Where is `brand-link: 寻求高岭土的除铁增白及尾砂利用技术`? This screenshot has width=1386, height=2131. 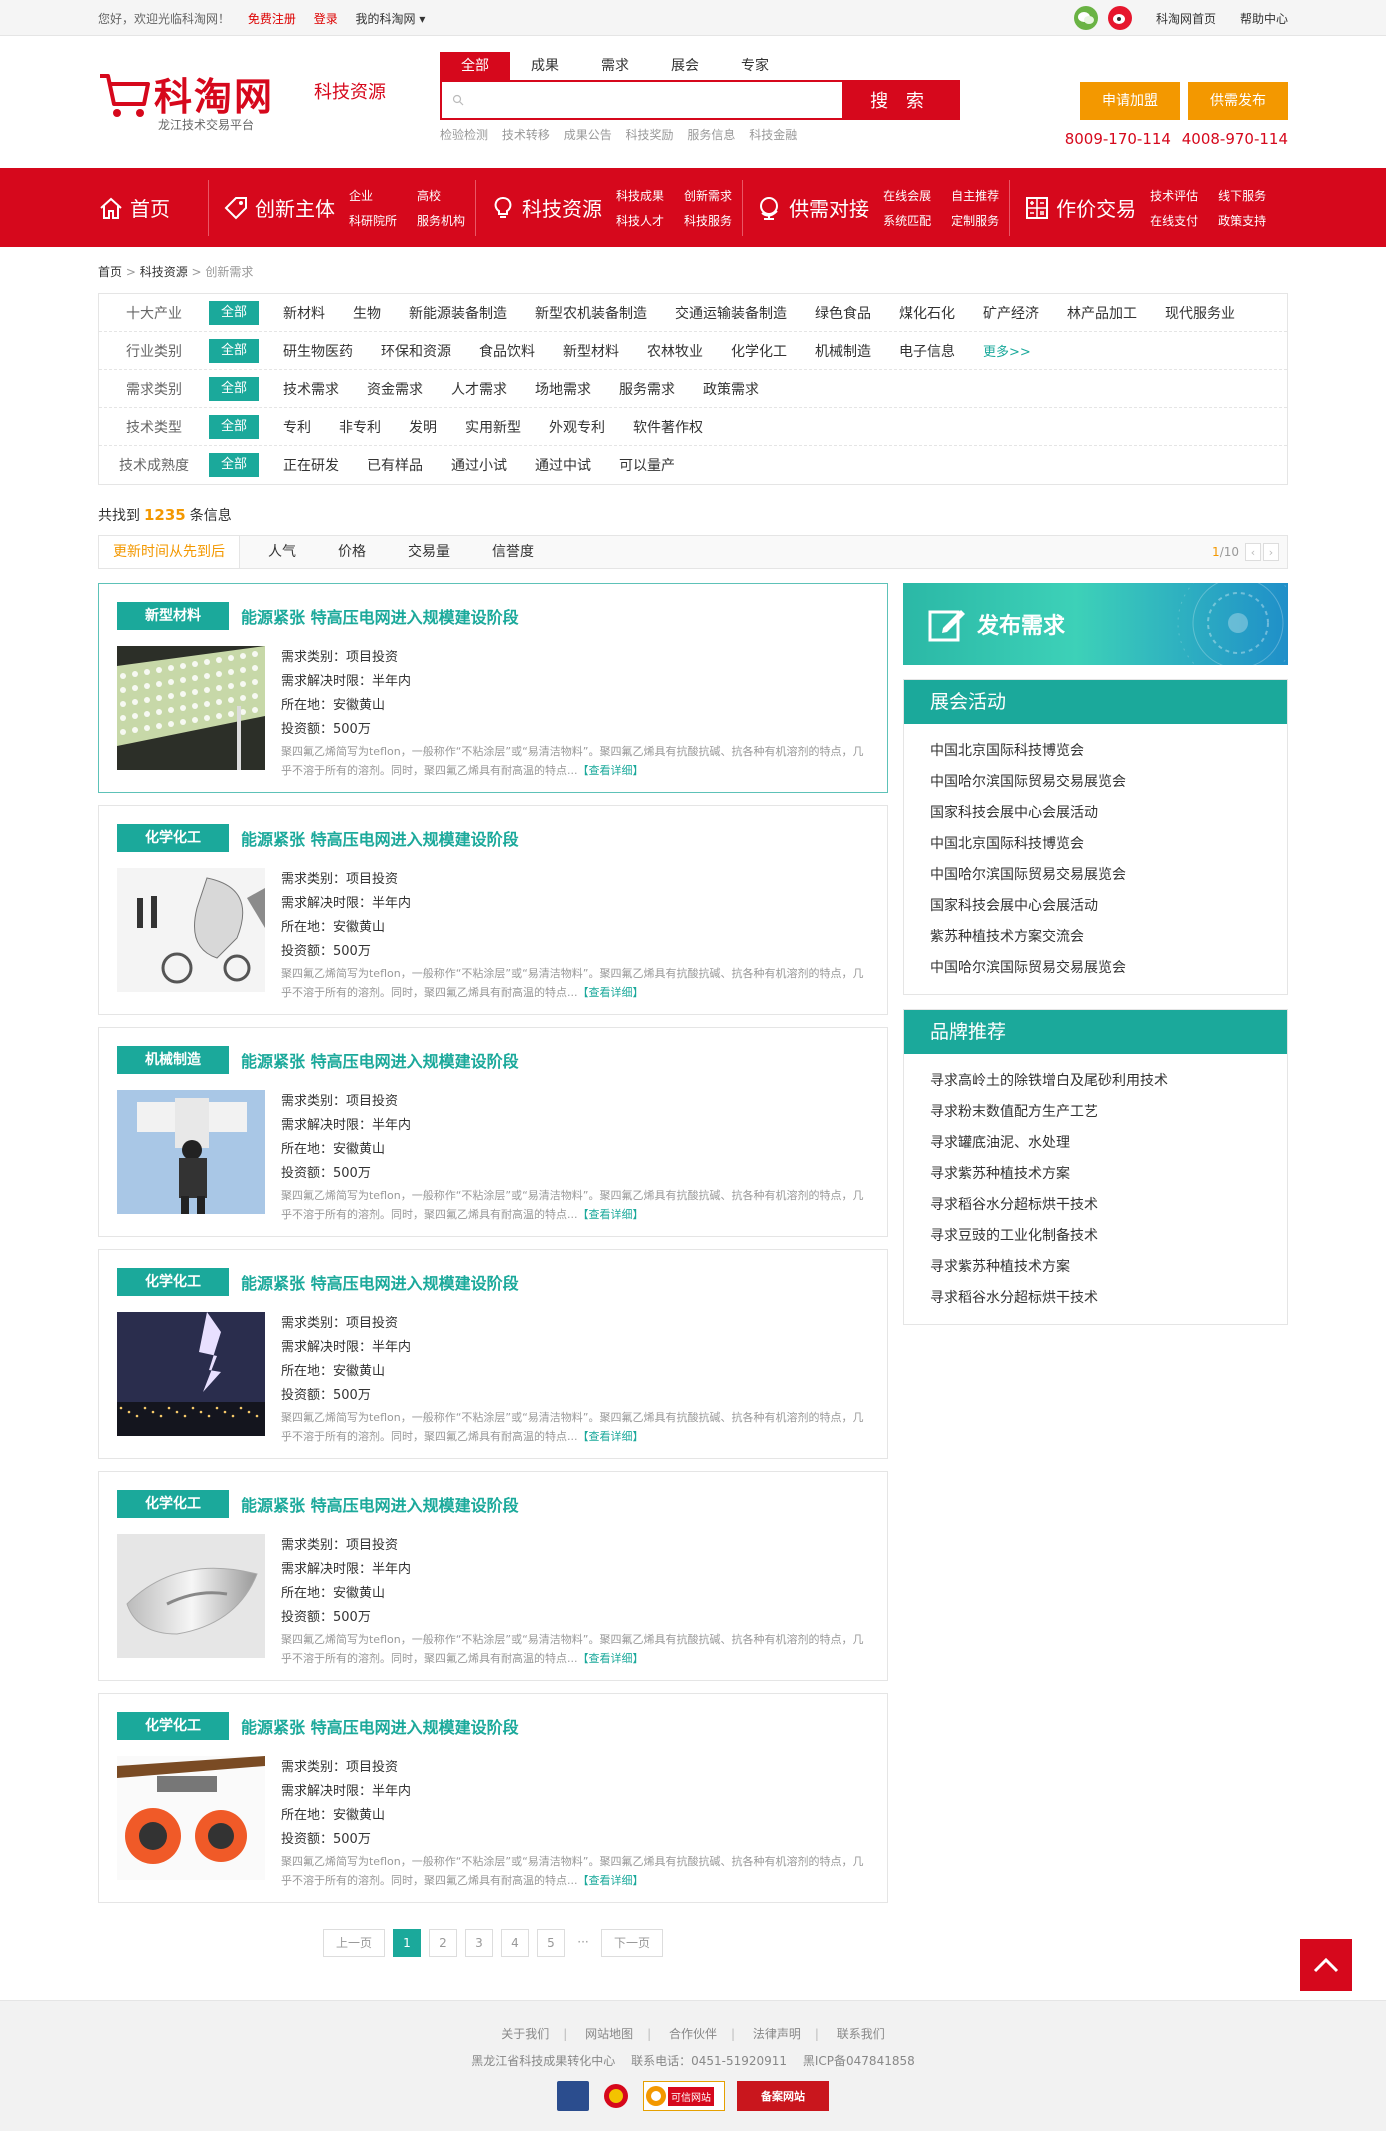 brand-link: 寻求高岭土的除铁增白及尾砂利用技术 is located at coordinates (1095, 1081).